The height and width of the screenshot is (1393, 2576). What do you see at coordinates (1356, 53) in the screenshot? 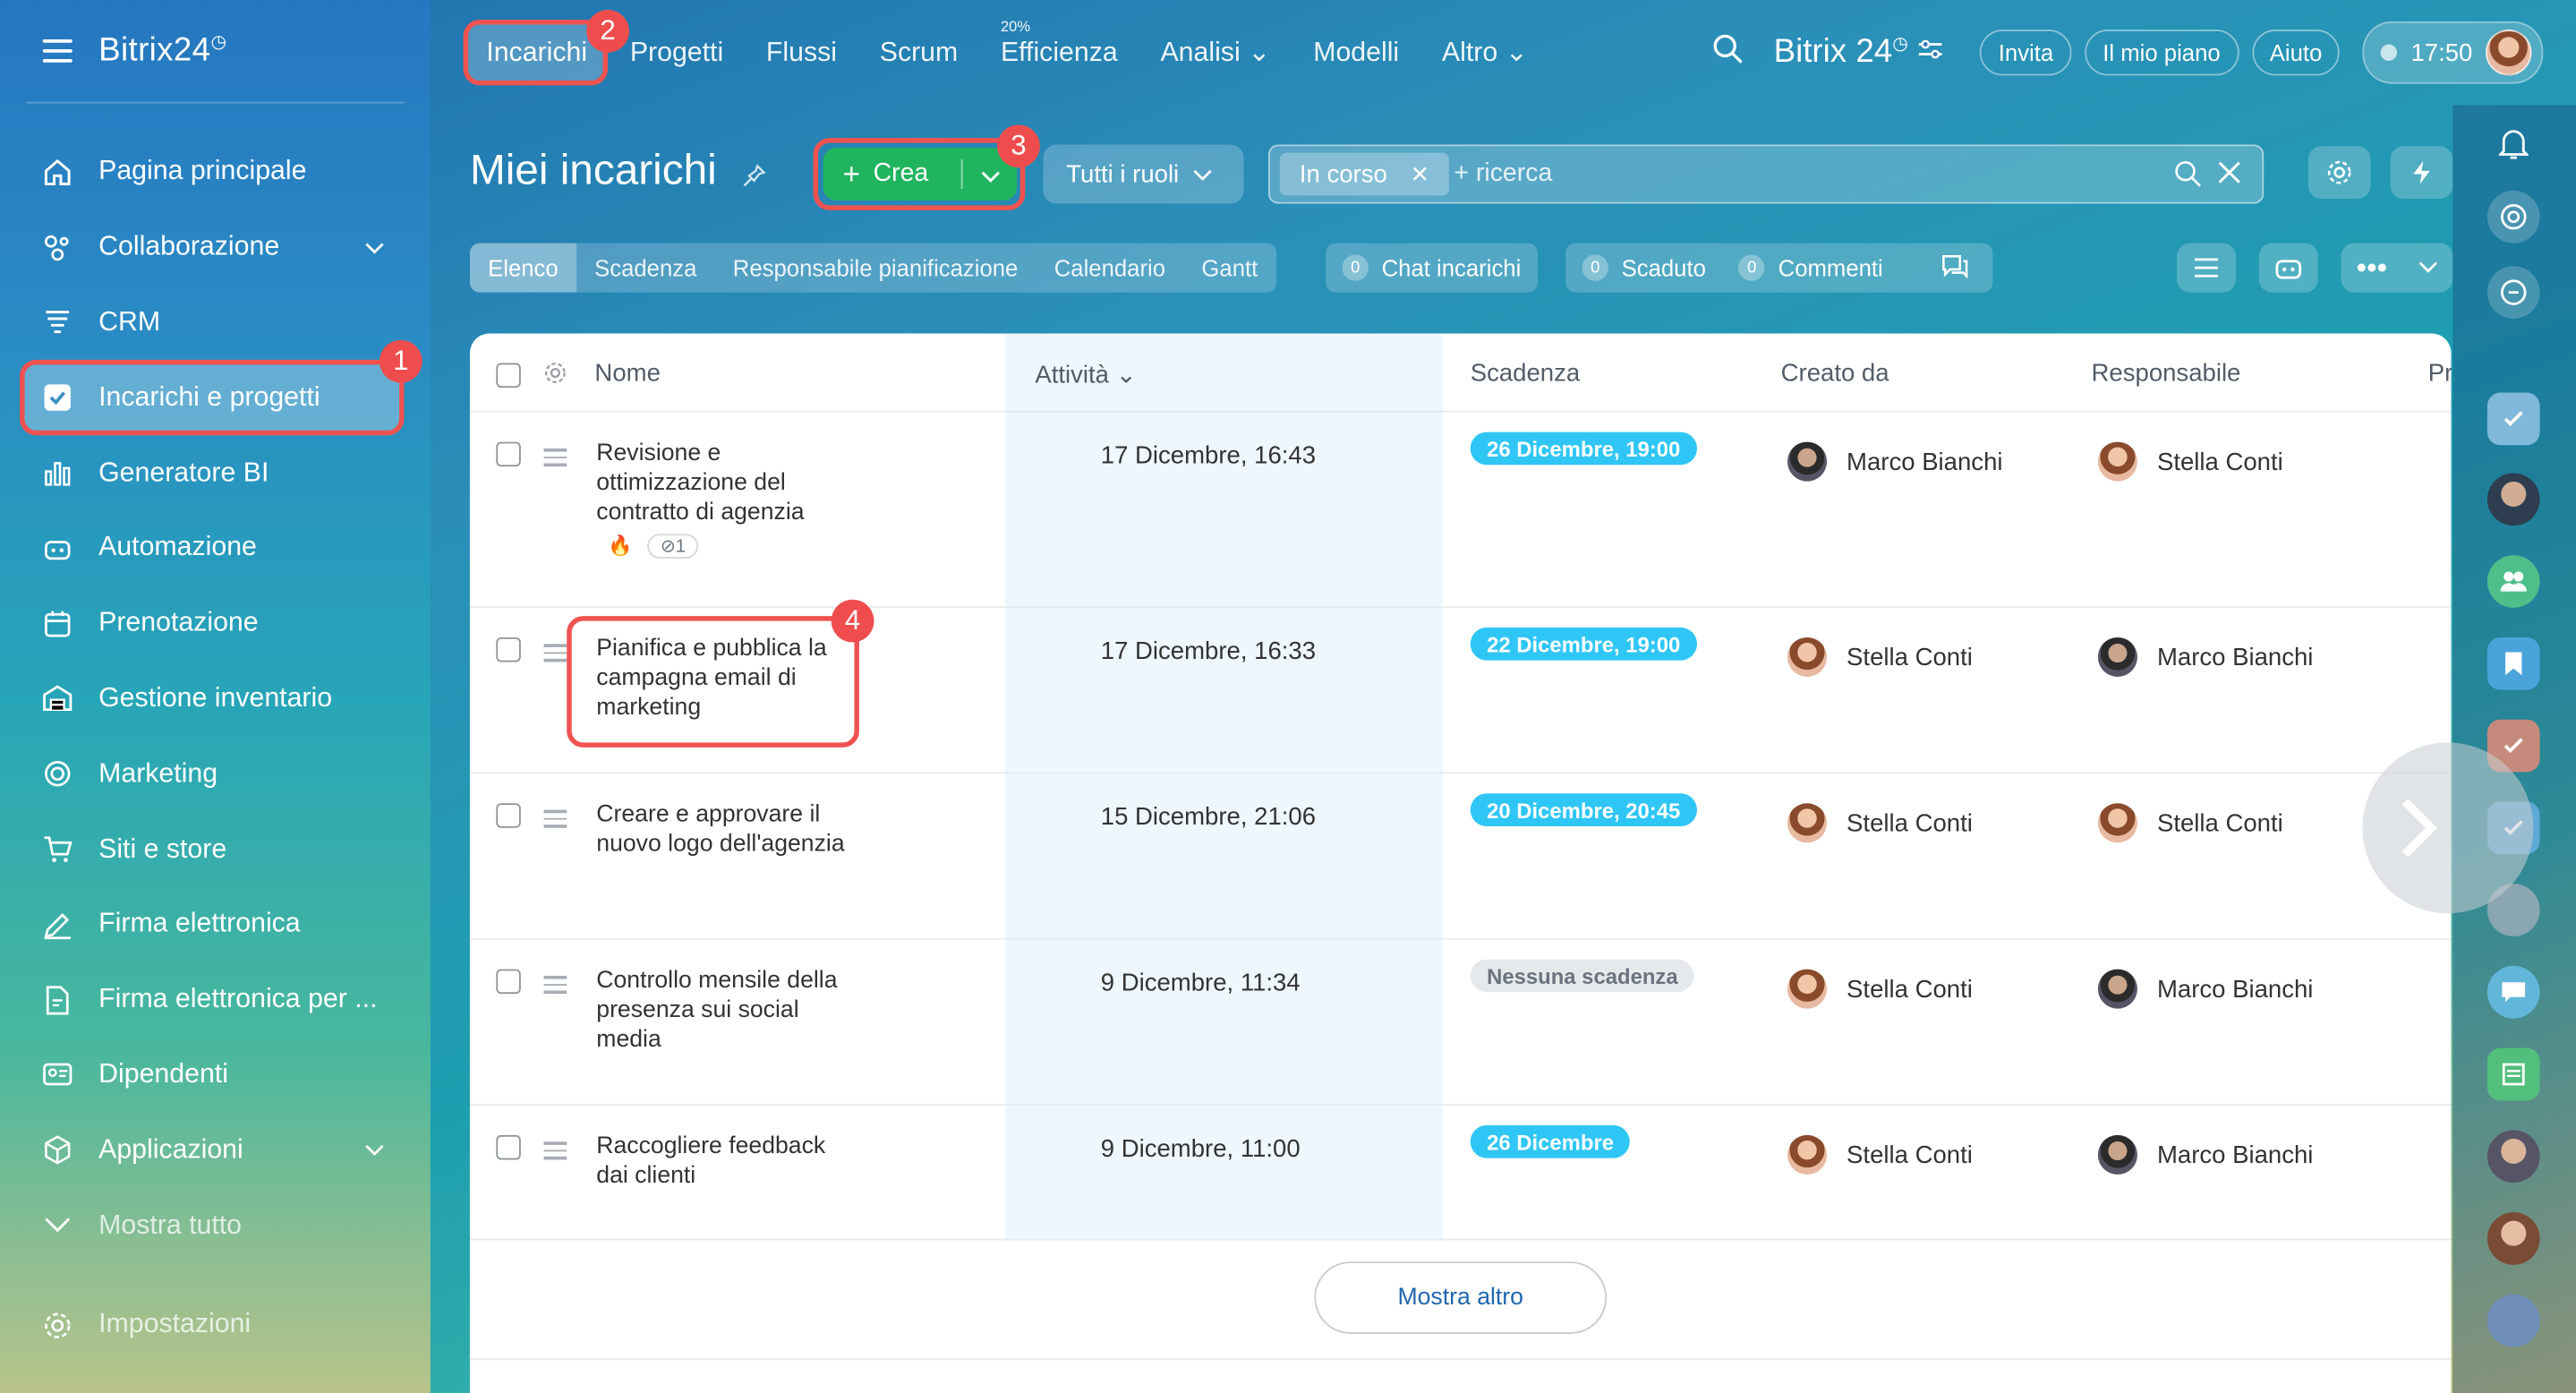
I see `tab-modelli: Modelli` at bounding box center [1356, 53].